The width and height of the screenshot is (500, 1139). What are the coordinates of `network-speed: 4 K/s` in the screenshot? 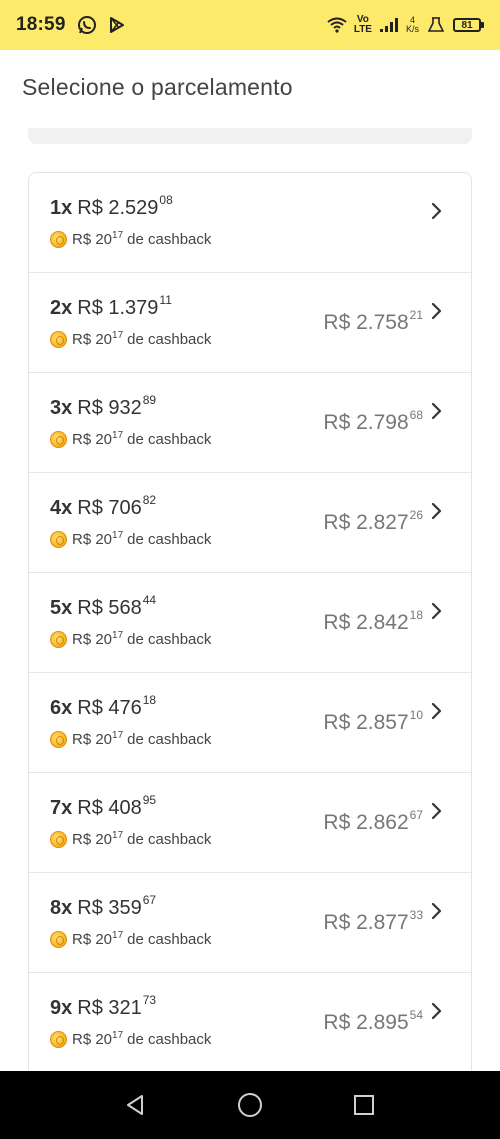 It's located at (412, 24).